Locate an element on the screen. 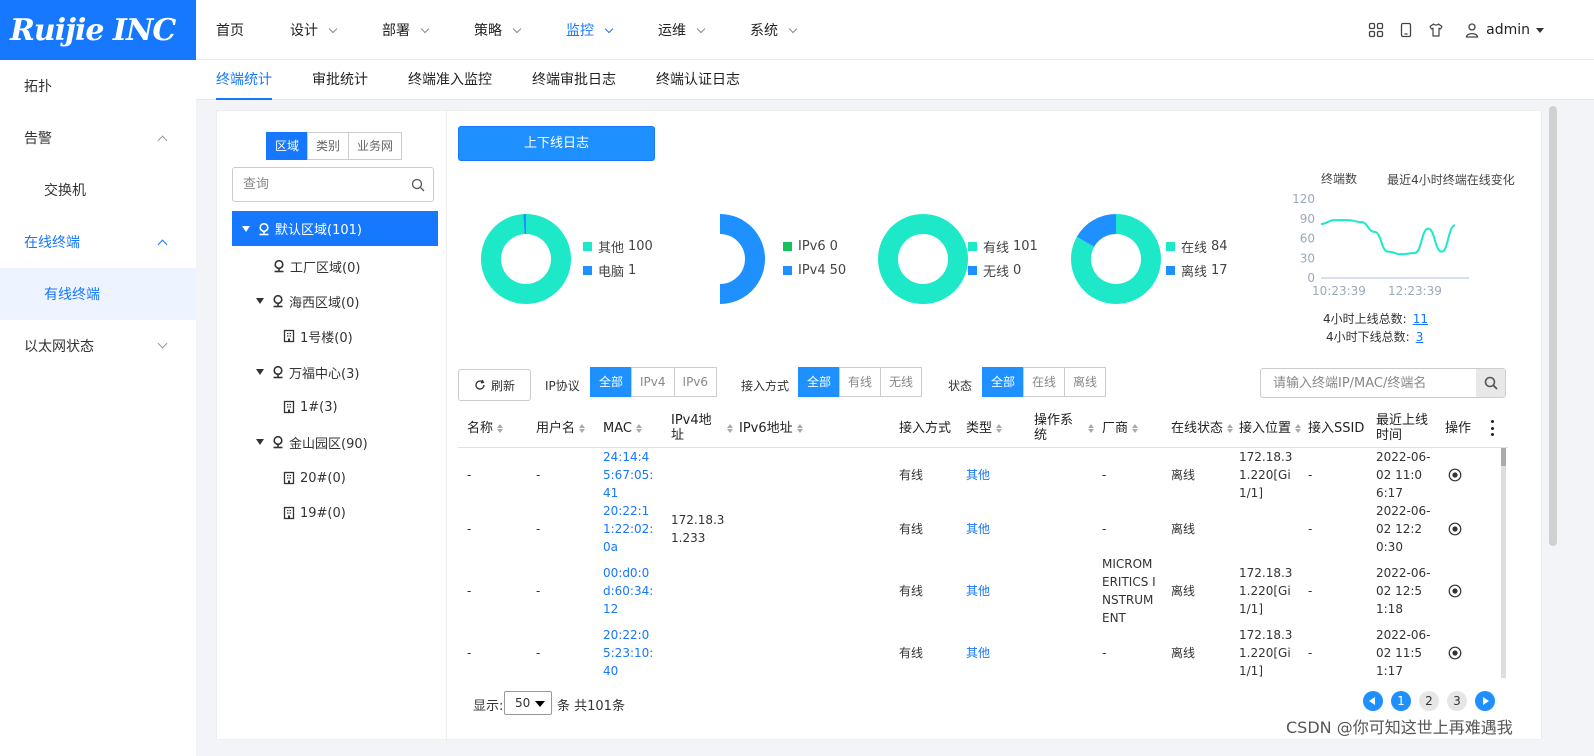 The height and width of the screenshot is (756, 1594). page-button: 1 is located at coordinates (1401, 701).